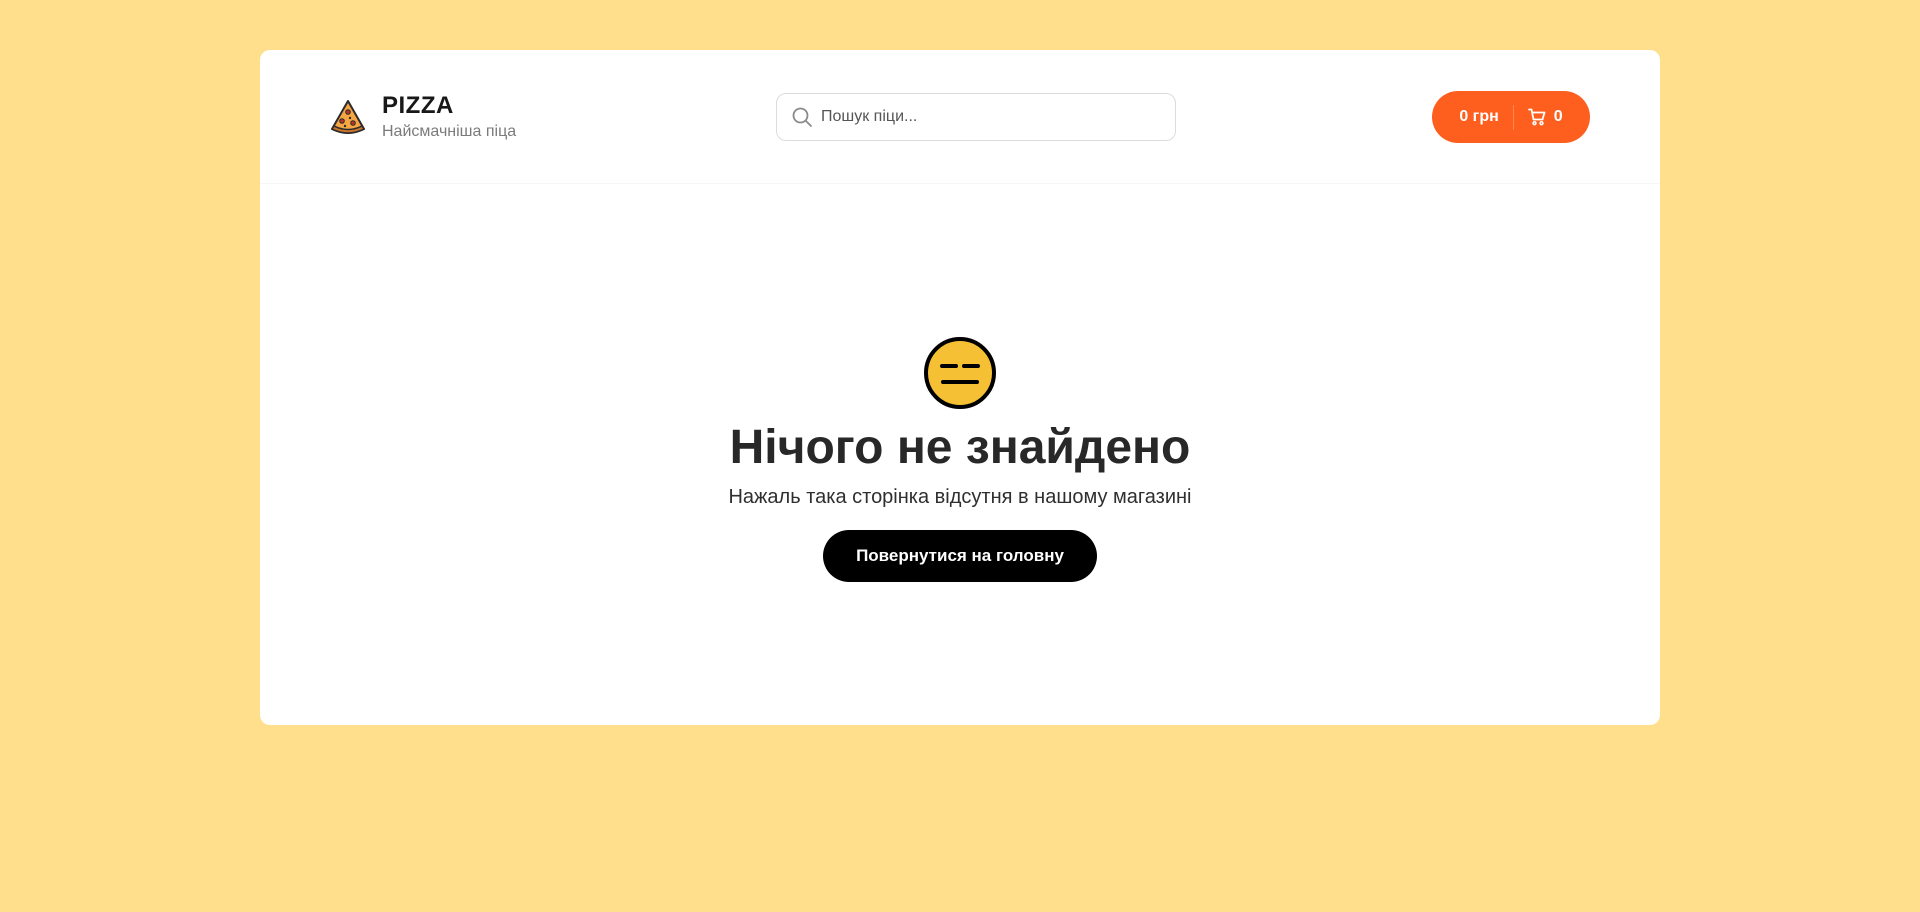  What do you see at coordinates (960, 447) in the screenshot?
I see `page-title: Нічого не знайдено` at bounding box center [960, 447].